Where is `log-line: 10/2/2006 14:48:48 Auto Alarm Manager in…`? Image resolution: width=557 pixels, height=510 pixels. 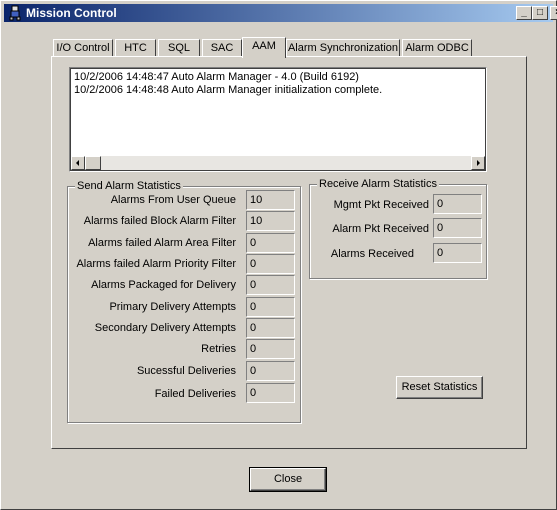
log-line: 10/2/2006 14:48:48 Auto Alarm Manager in… is located at coordinates (228, 90).